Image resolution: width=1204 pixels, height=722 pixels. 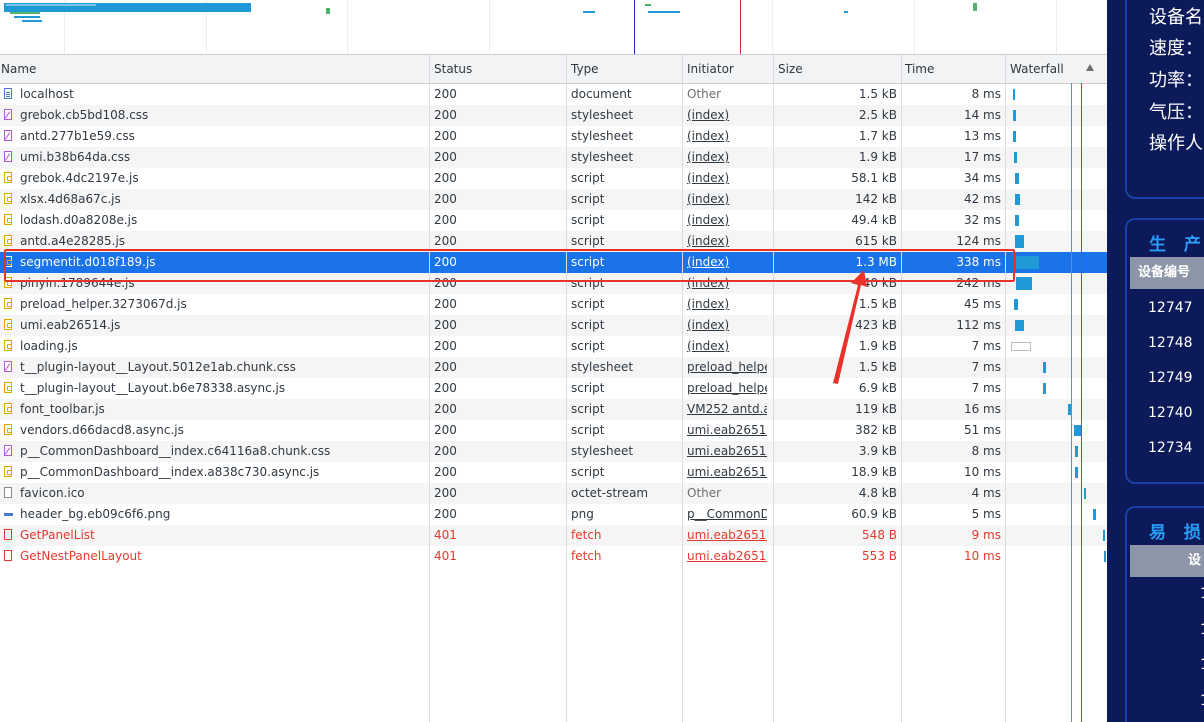 What do you see at coordinates (1176, 143) in the screenshot?
I see `info-line-operator: 操作人` at bounding box center [1176, 143].